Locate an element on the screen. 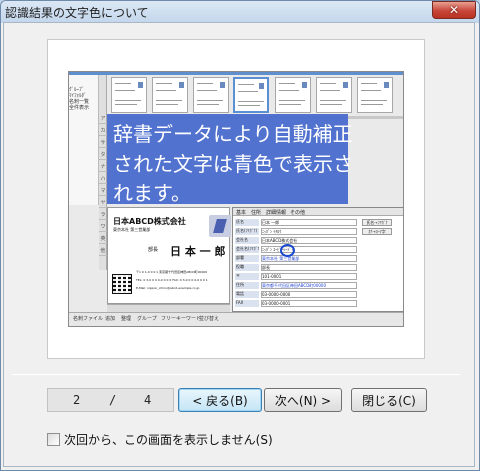 This screenshot has width=480, height=471. divider is located at coordinates (236, 374).